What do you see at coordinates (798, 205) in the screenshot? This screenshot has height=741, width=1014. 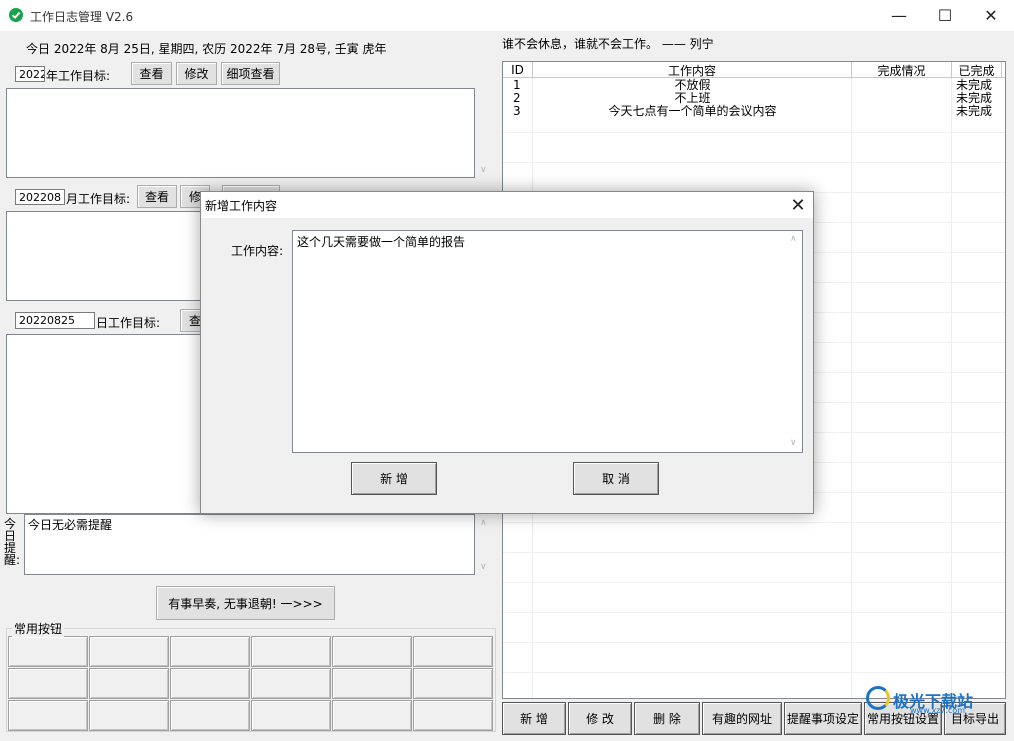 I see `dialog-close-icon: ✕` at bounding box center [798, 205].